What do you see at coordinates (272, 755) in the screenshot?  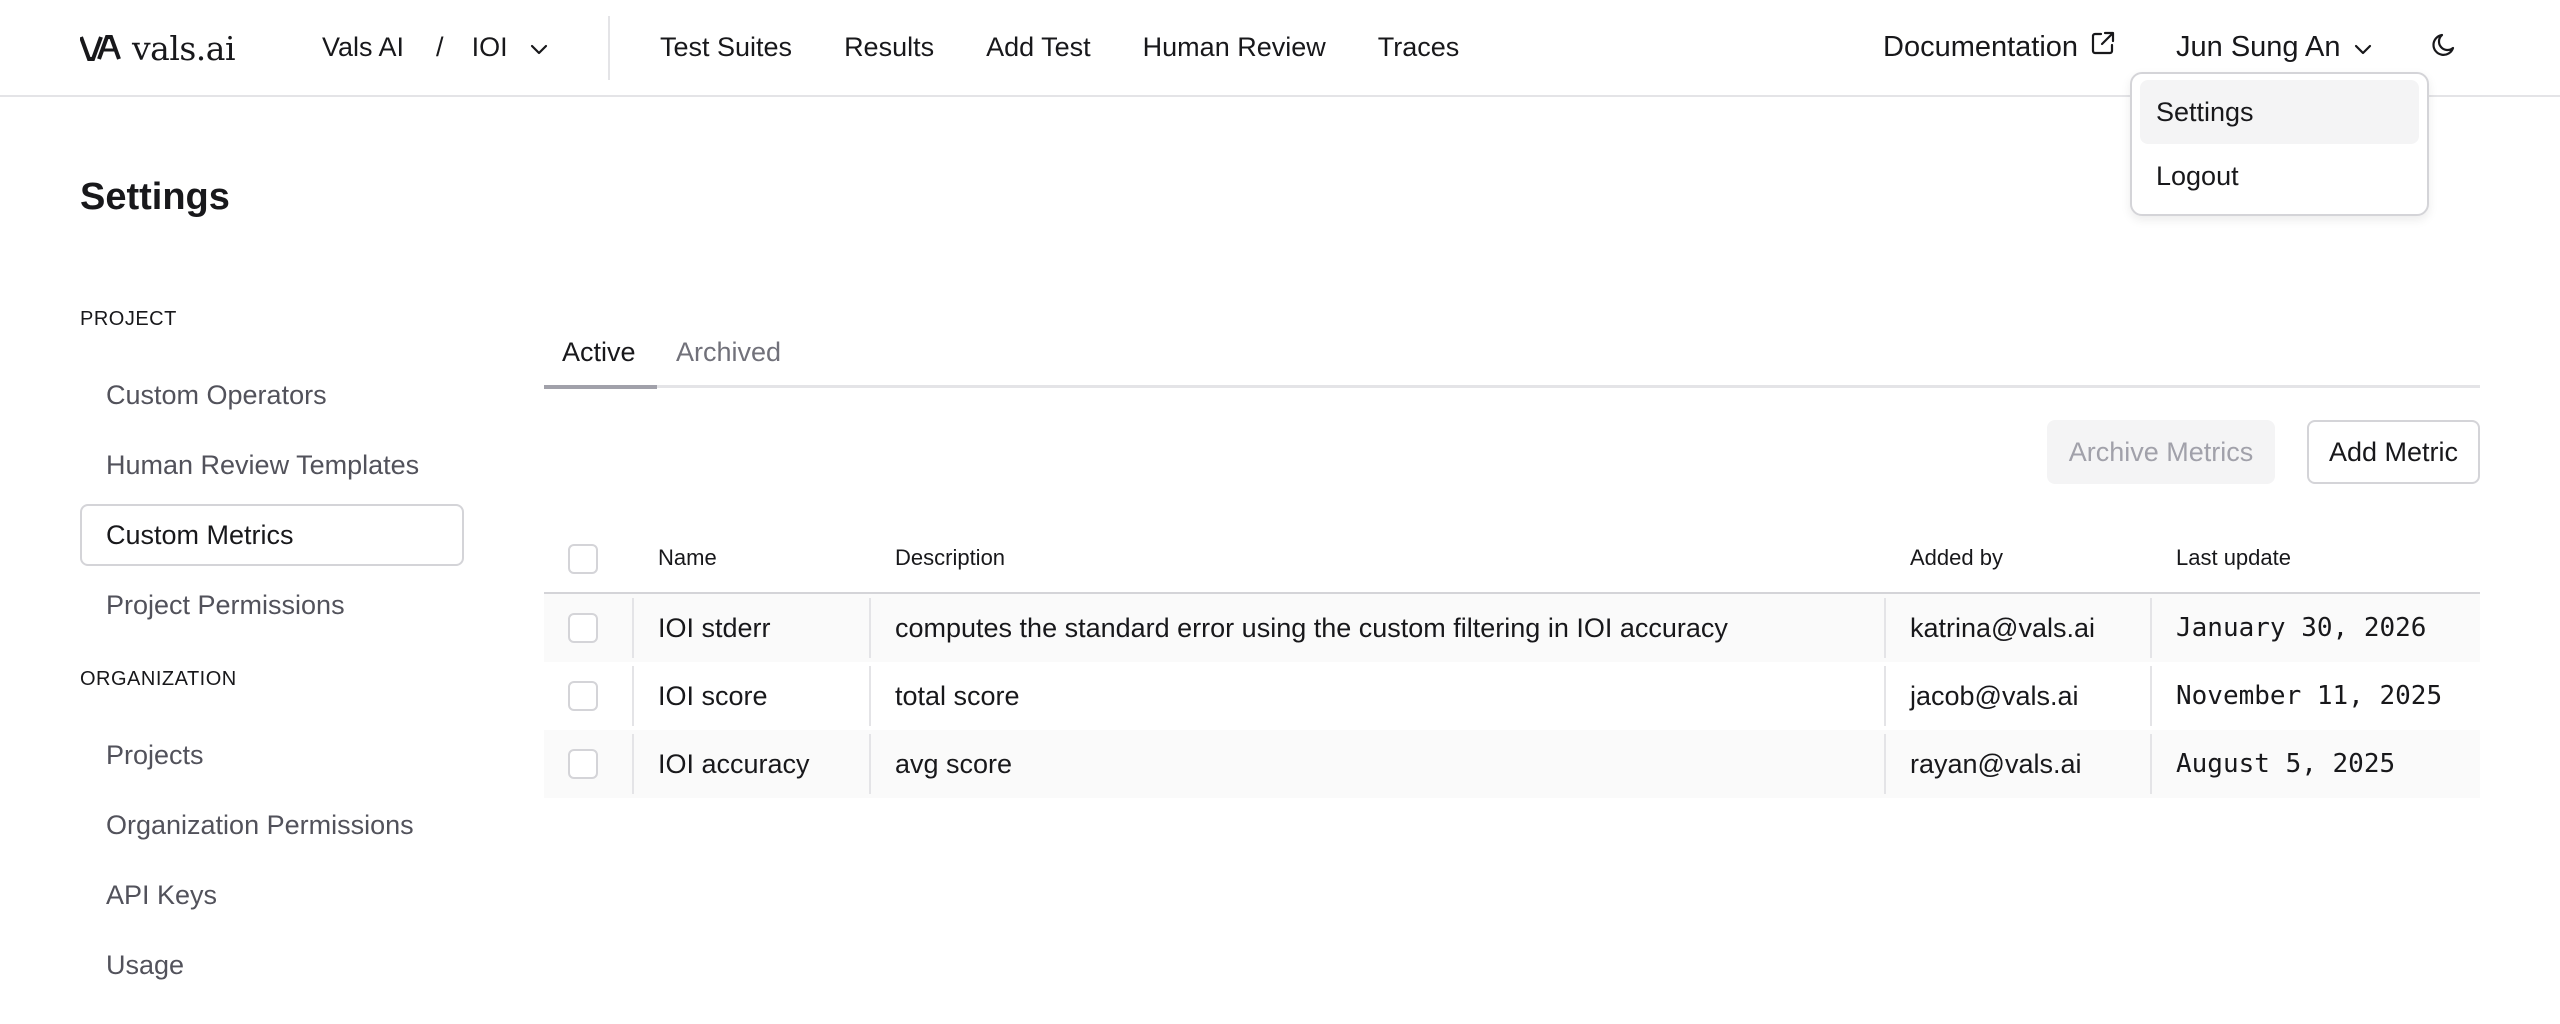 I see `sidebar-item-projects: Projects` at bounding box center [272, 755].